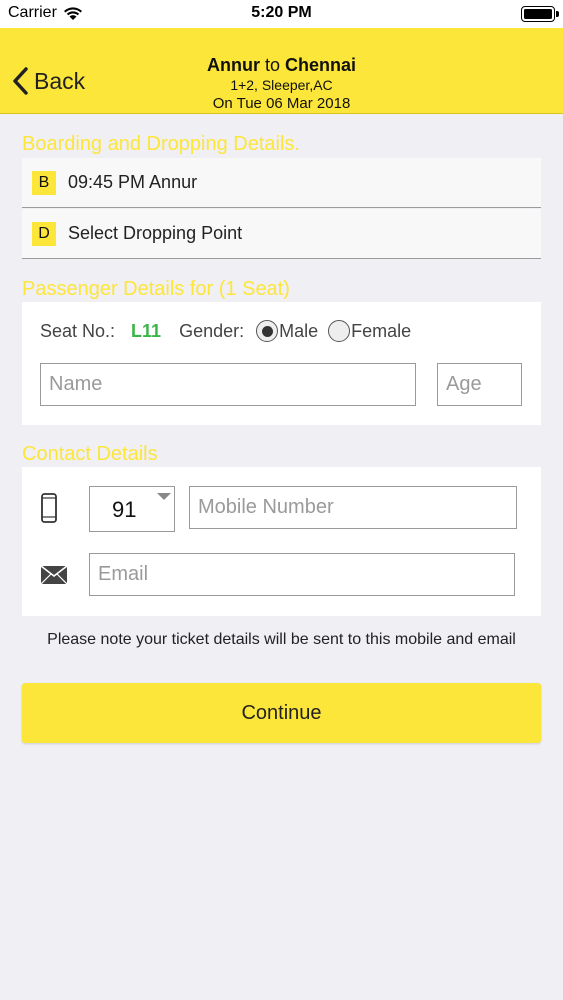 The width and height of the screenshot is (563, 1000). What do you see at coordinates (155, 233) in the screenshot?
I see `dropping-point-value: Select Dropping Point` at bounding box center [155, 233].